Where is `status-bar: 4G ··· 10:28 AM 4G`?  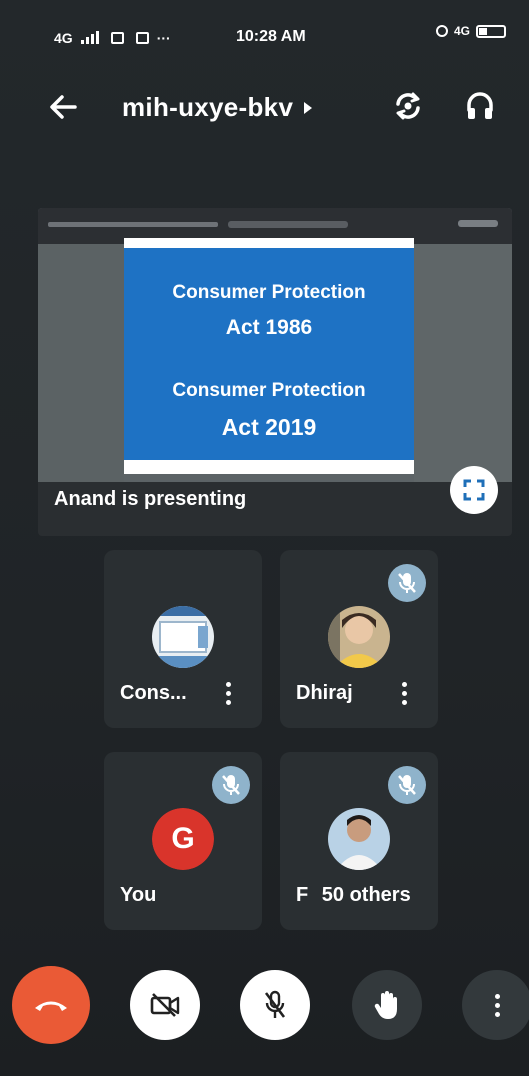 status-bar: 4G ··· 10:28 AM 4G is located at coordinates (264, 30).